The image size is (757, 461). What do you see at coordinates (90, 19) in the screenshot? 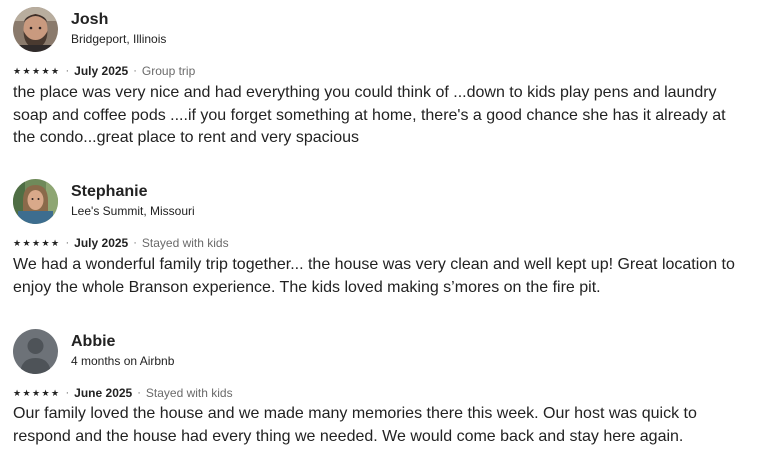
I see `reviewer-name: Josh` at bounding box center [90, 19].